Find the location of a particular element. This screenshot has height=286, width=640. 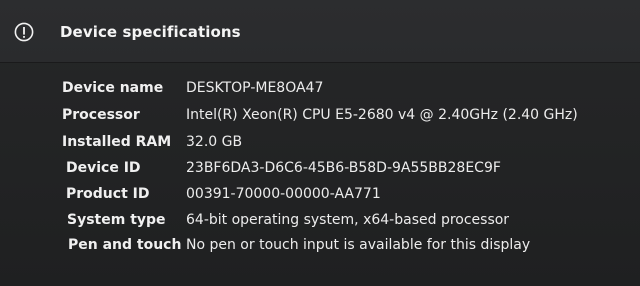

spec-row-installed-ram: Installed RAM 32.0 GB is located at coordinates (320, 146).